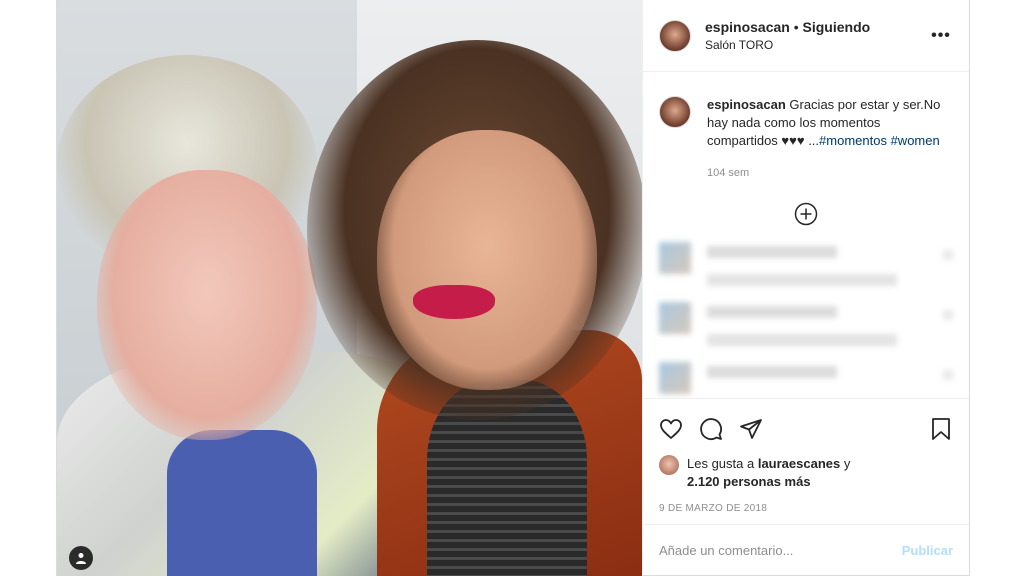  What do you see at coordinates (746, 104) in the screenshot?
I see `caption-username-link: espinosacan` at bounding box center [746, 104].